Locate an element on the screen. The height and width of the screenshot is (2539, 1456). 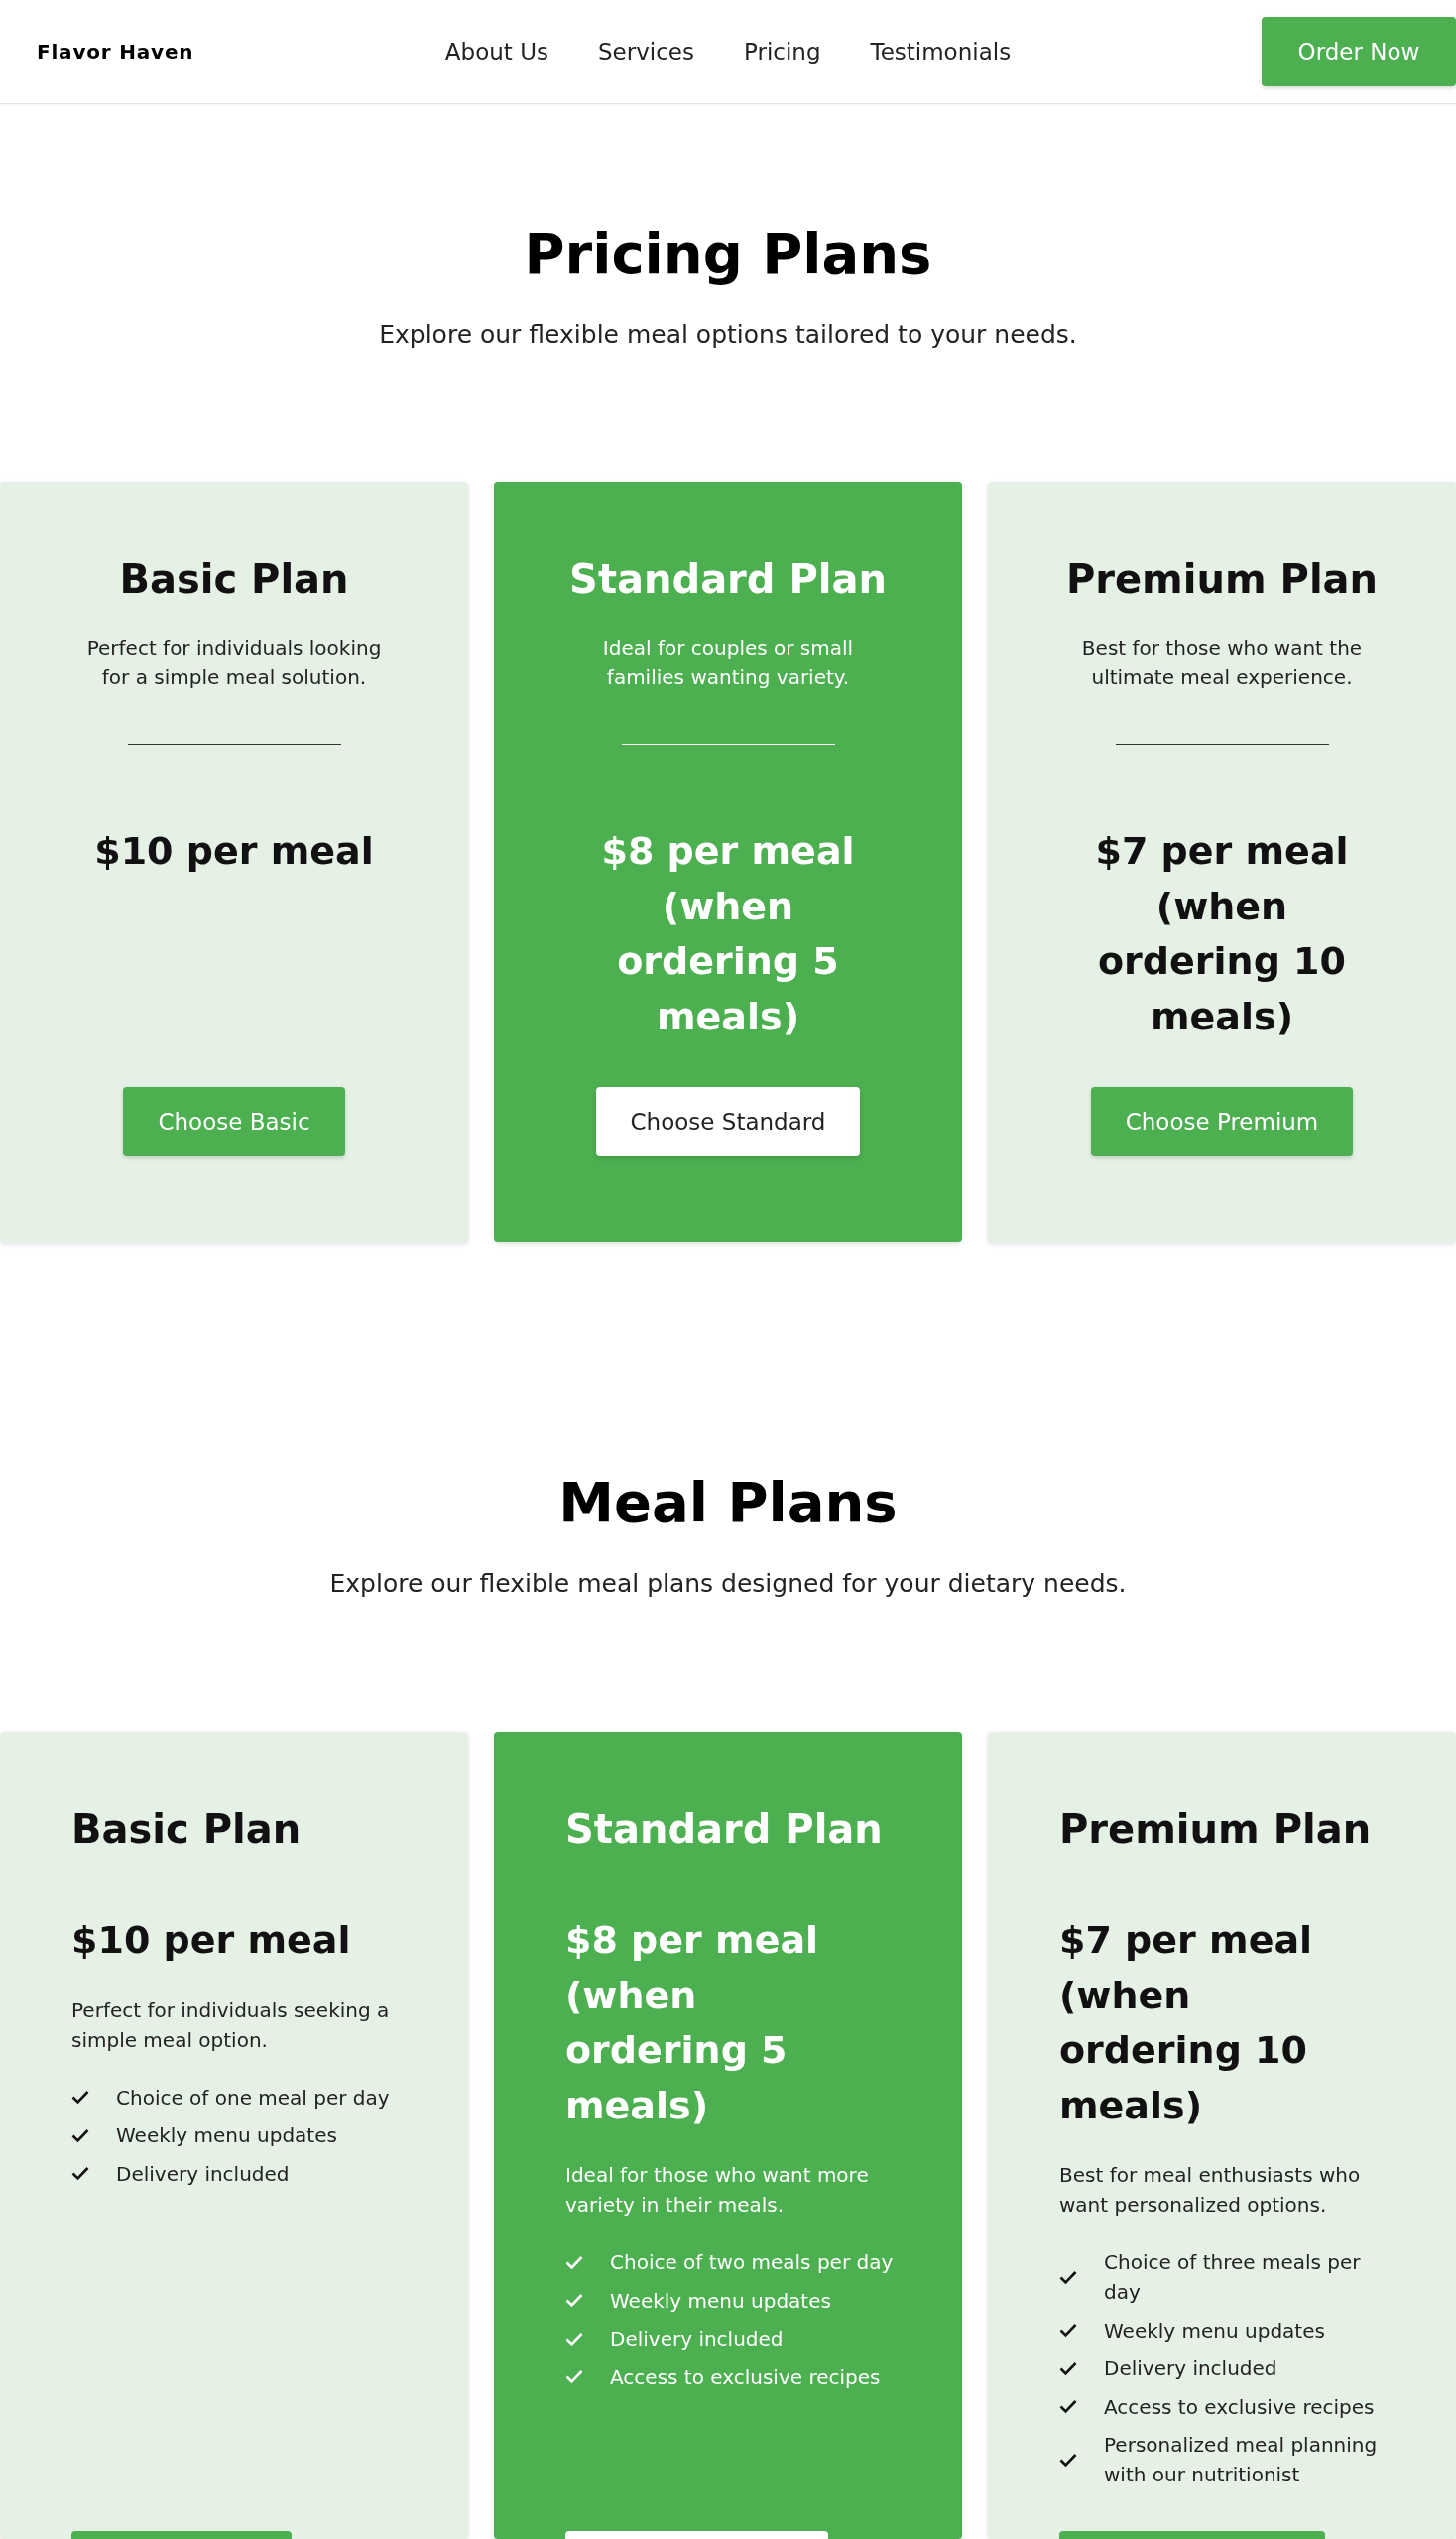
nav-link: Services is located at coordinates (646, 51).